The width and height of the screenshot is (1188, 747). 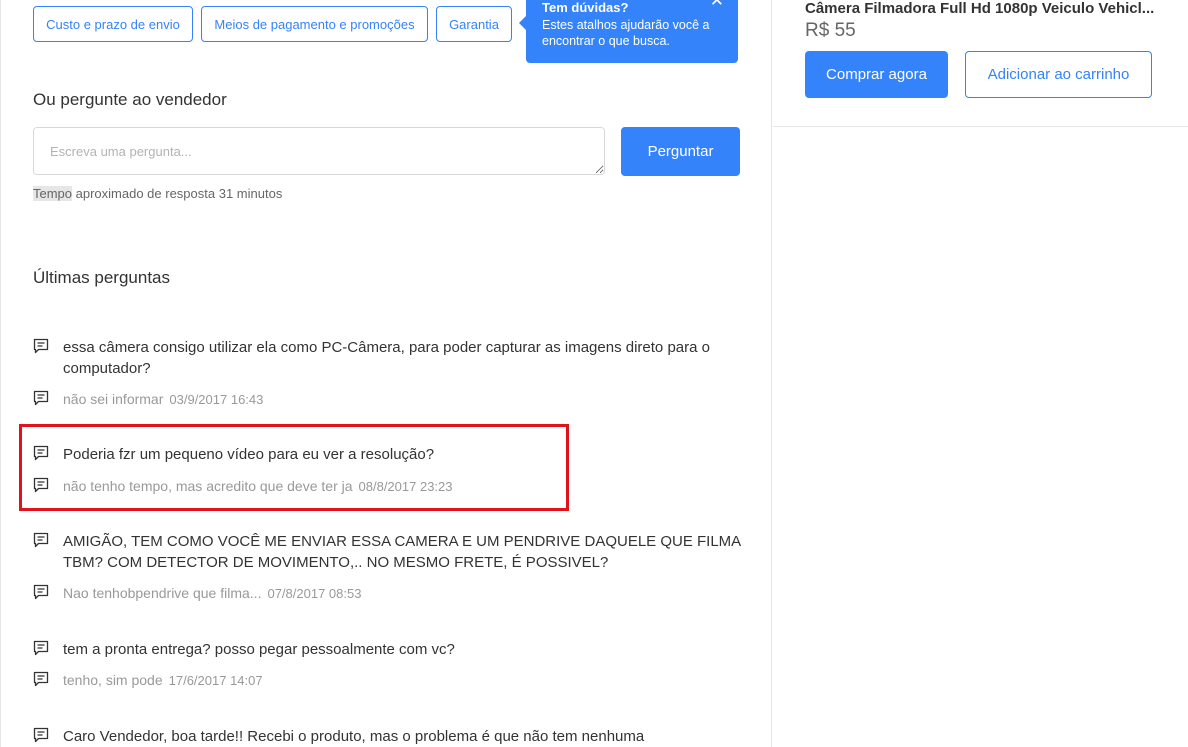 What do you see at coordinates (102, 277) in the screenshot?
I see `latest-questions-heading: Últimas perguntas` at bounding box center [102, 277].